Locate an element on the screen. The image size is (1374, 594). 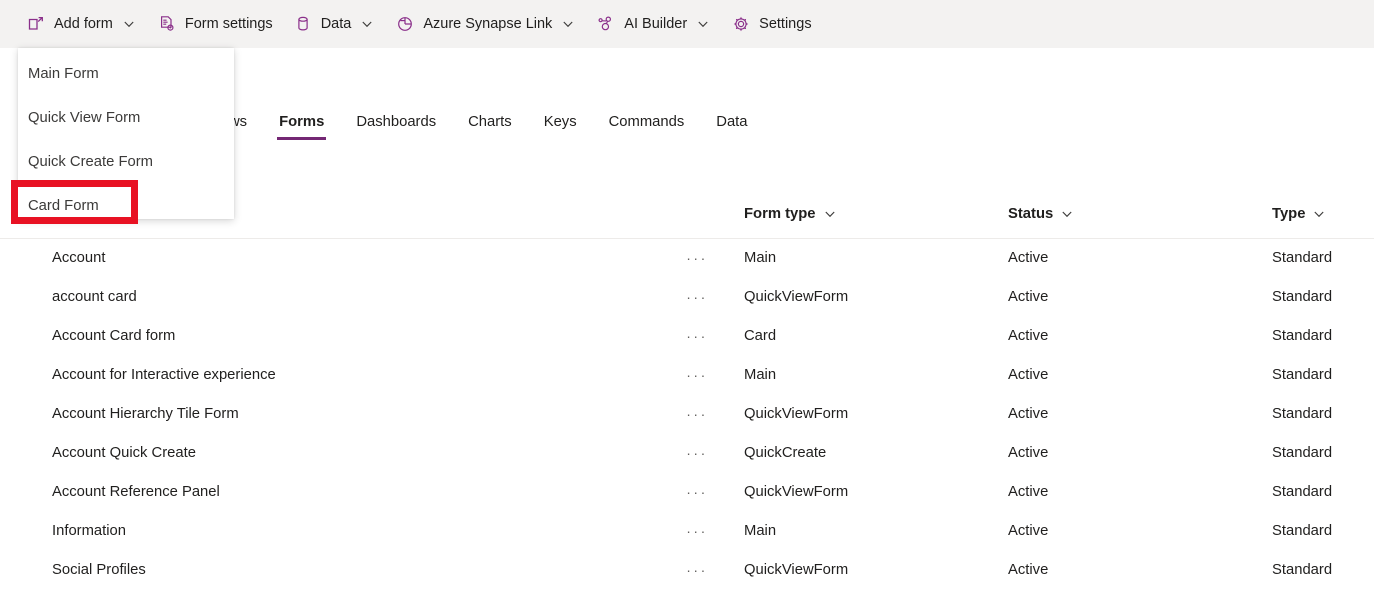
command-label: AI Builder is located at coordinates (656, 24).